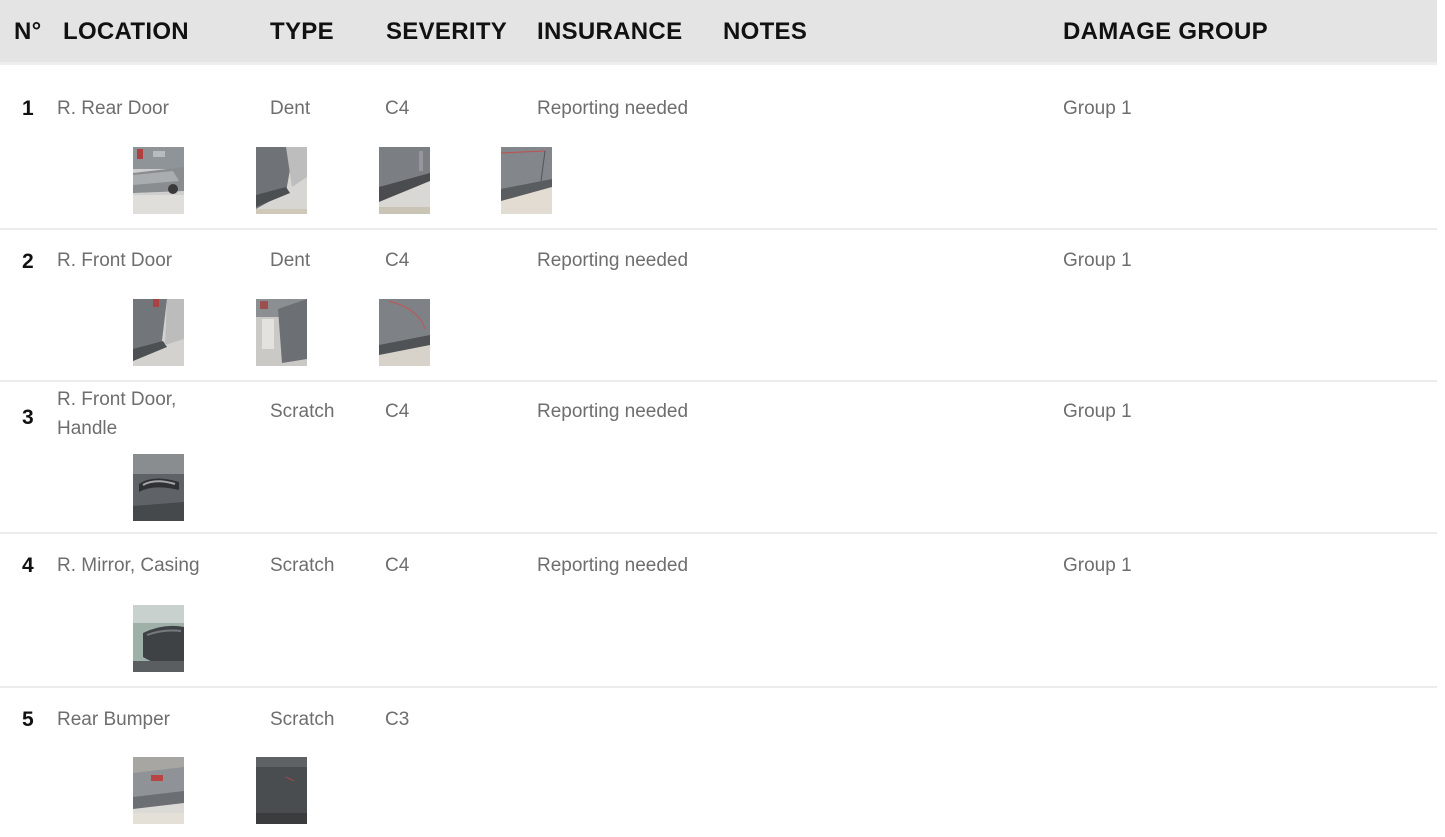  Describe the element at coordinates (126, 31) in the screenshot. I see `header-location: LOCATION` at that location.